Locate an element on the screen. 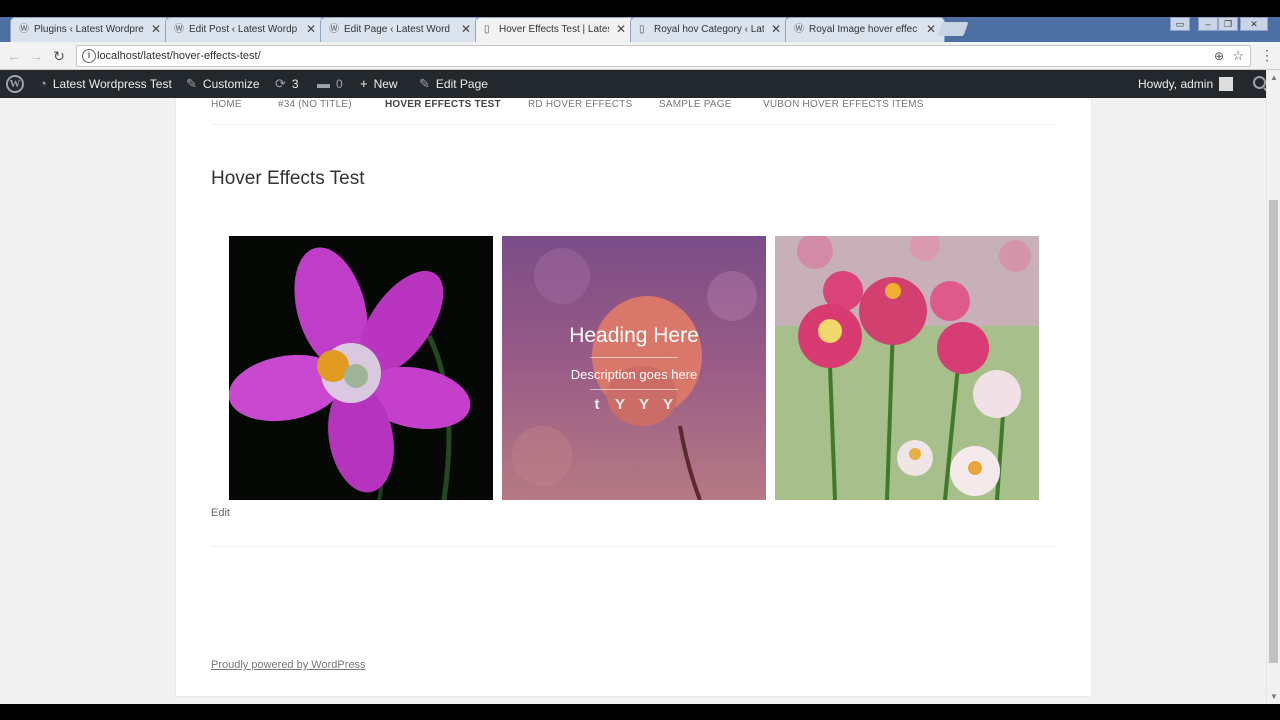  content-divider is located at coordinates (633, 546).